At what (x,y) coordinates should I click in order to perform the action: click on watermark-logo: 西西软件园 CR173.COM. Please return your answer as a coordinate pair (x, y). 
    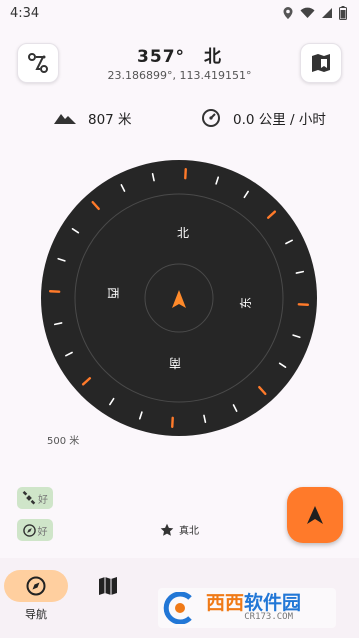
    Looking at the image, I should click on (247, 608).